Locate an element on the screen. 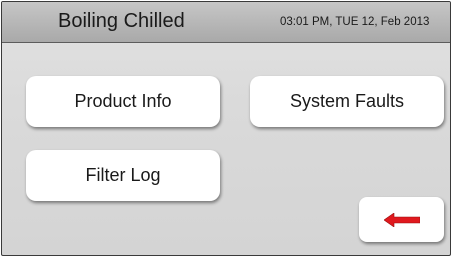 The width and height of the screenshot is (458, 259). filter-log-button: Filter Log is located at coordinates (123, 175).